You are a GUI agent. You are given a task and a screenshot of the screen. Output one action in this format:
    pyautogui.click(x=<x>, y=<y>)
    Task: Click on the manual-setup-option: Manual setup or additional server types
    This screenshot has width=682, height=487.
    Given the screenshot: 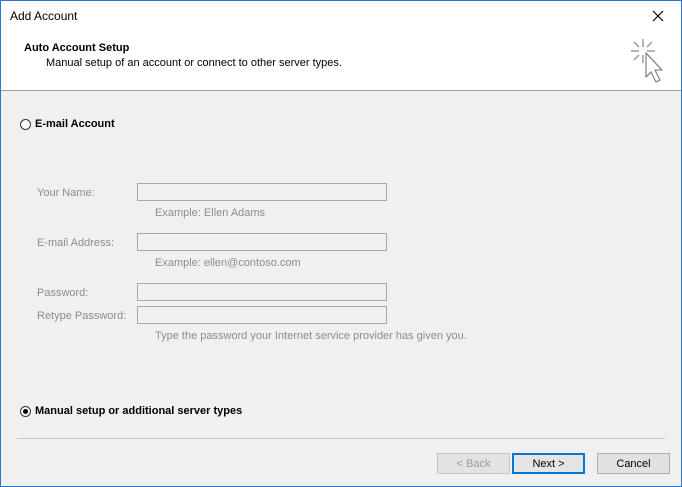 What is the action you would take?
    pyautogui.click(x=131, y=411)
    